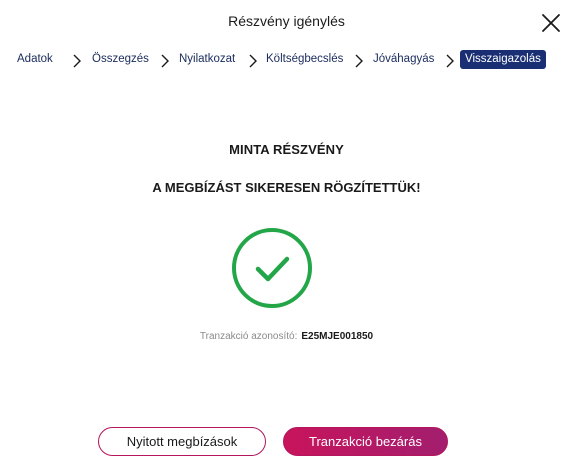 This screenshot has height=456, width=573. What do you see at coordinates (272, 268) in the screenshot?
I see `check-circle-icon` at bounding box center [272, 268].